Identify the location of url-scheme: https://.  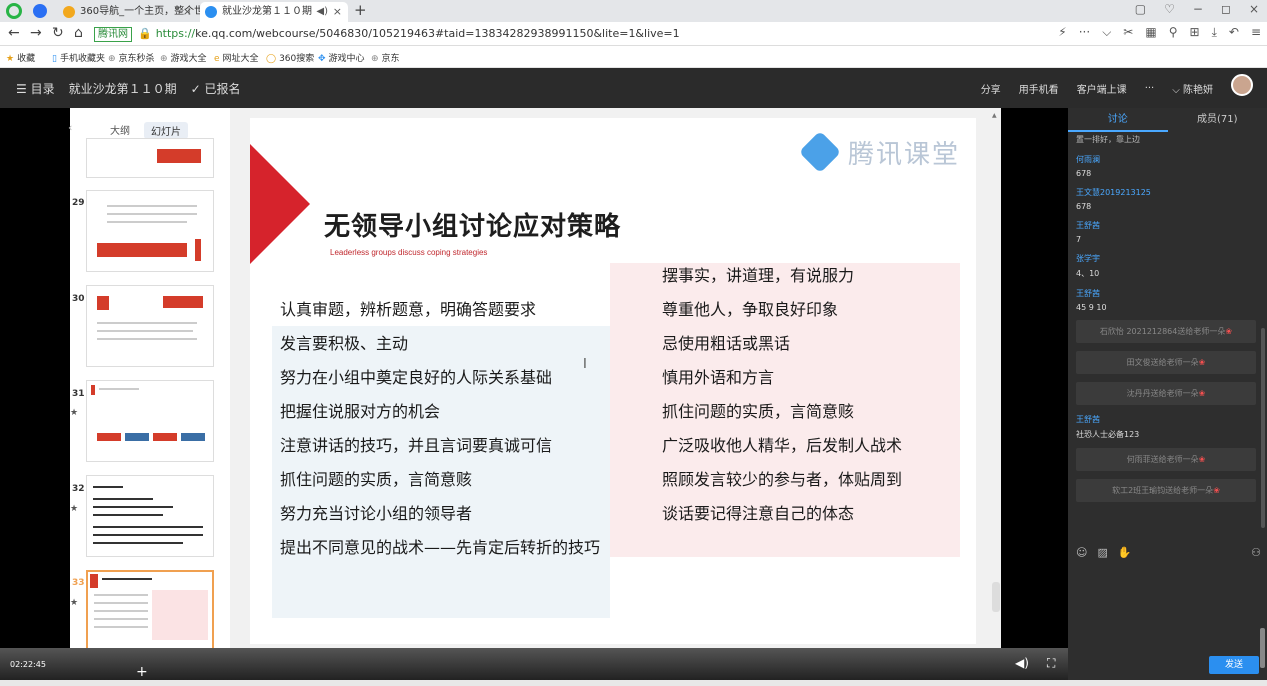
(175, 33).